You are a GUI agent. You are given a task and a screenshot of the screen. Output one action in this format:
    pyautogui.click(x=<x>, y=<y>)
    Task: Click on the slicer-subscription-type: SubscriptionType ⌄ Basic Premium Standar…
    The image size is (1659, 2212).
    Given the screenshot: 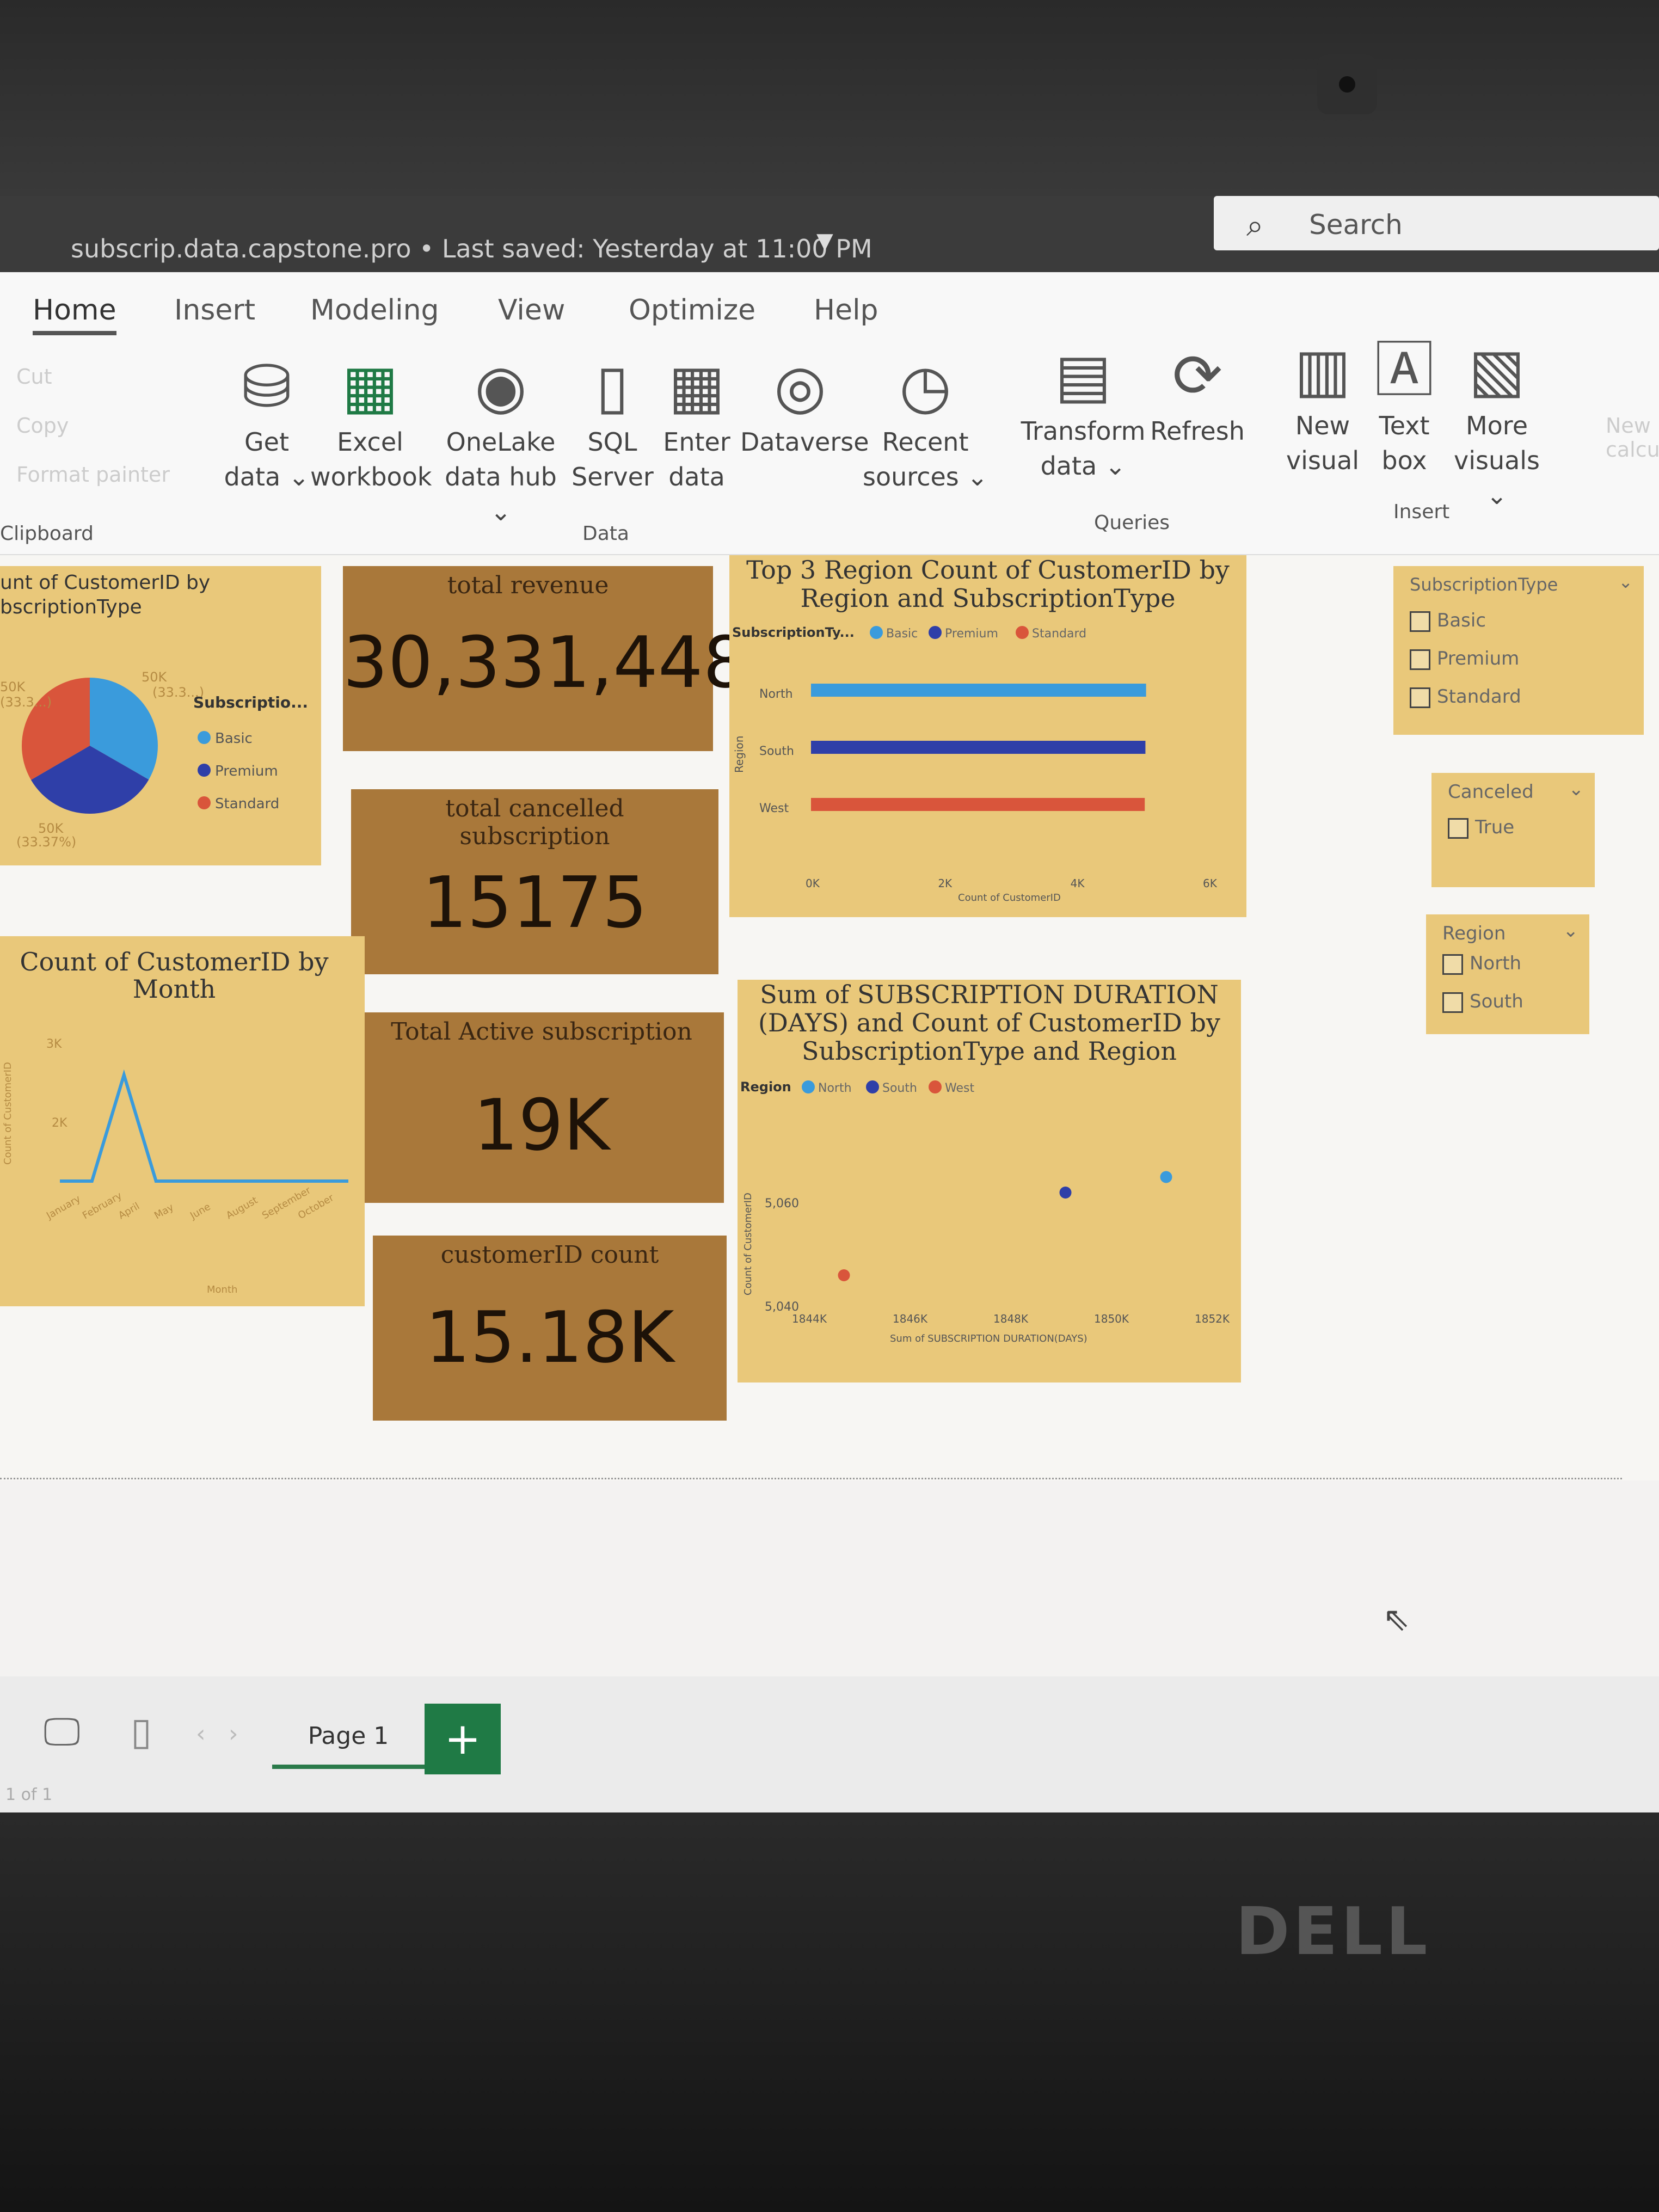 What is the action you would take?
    pyautogui.click(x=1519, y=650)
    